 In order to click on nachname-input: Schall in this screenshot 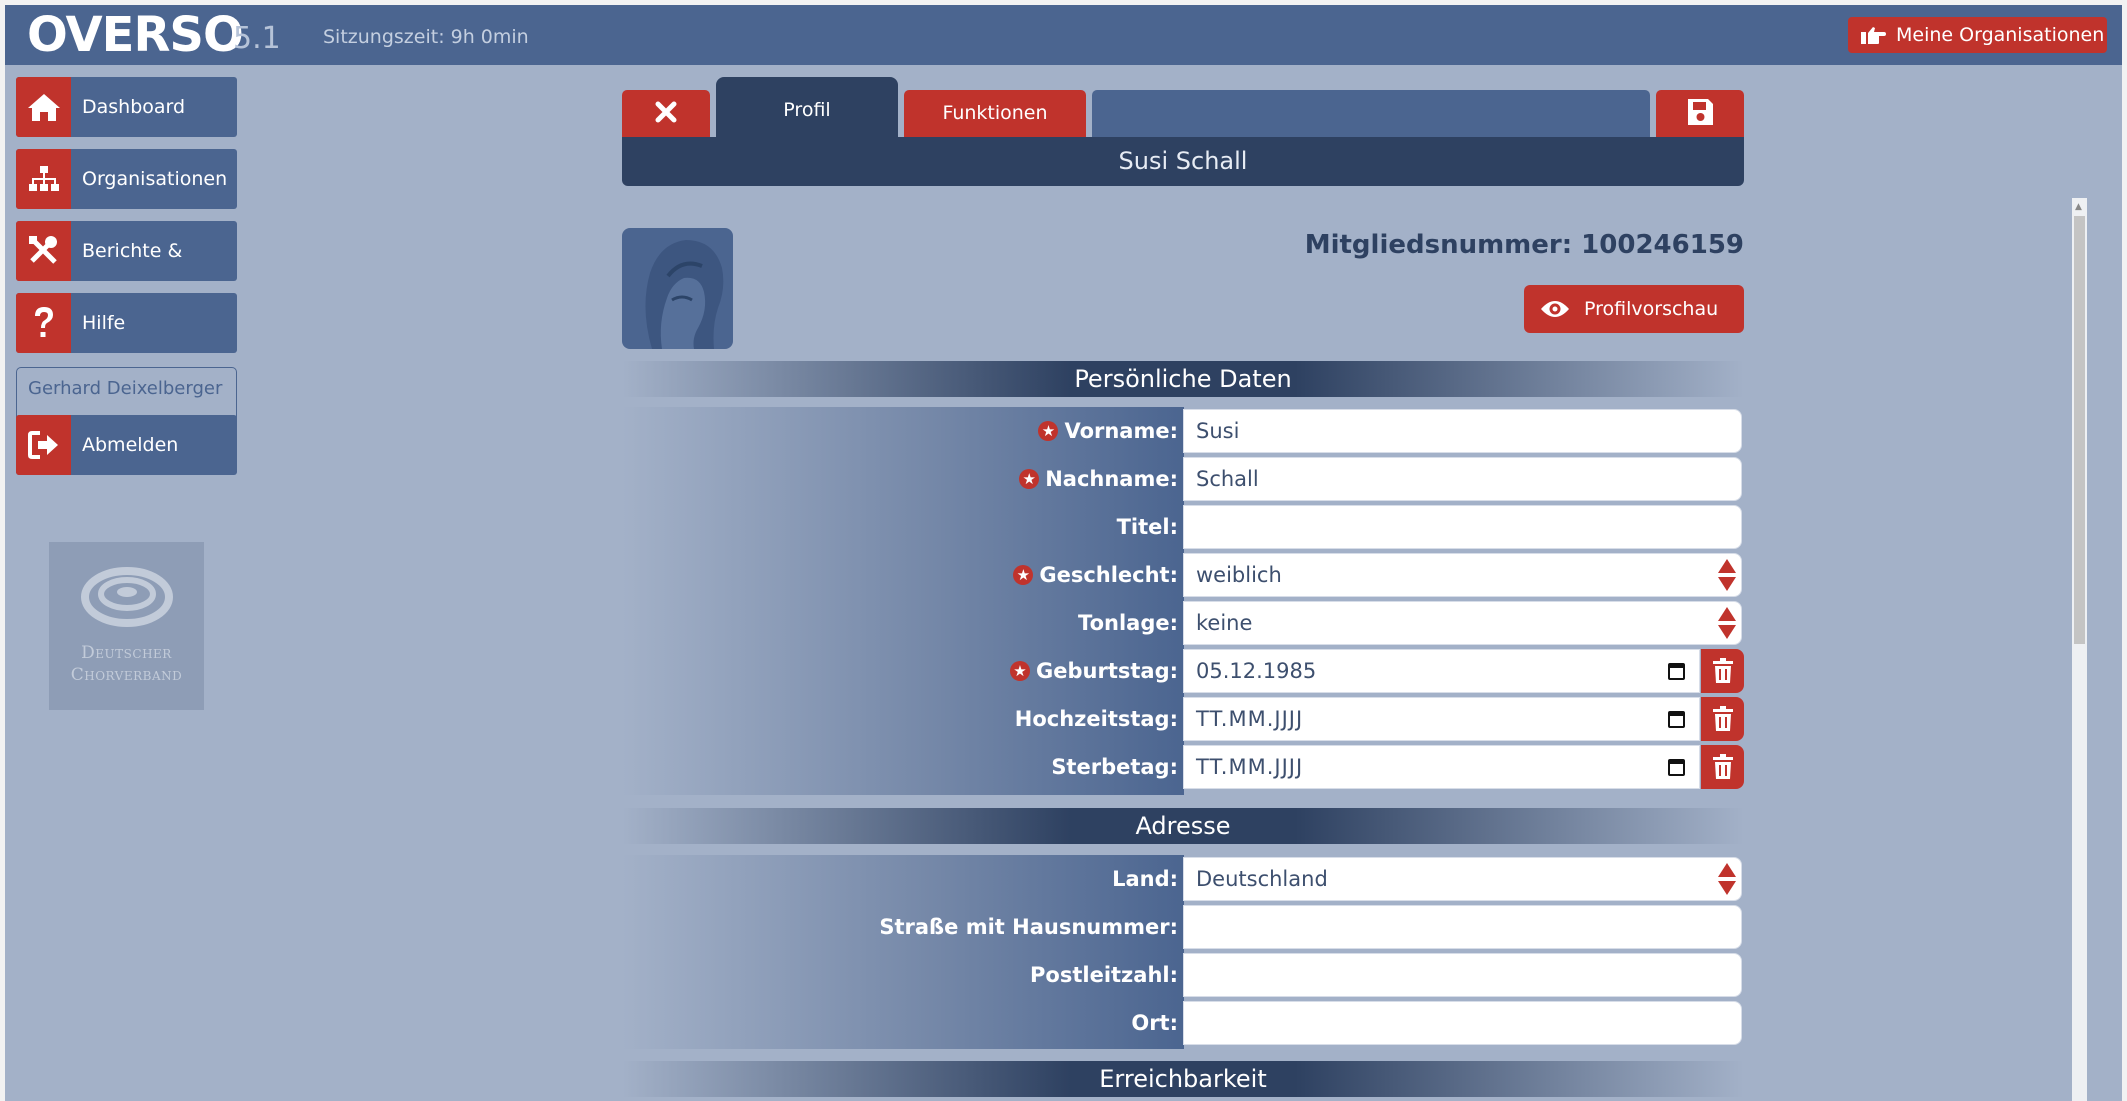, I will do `click(1462, 479)`.